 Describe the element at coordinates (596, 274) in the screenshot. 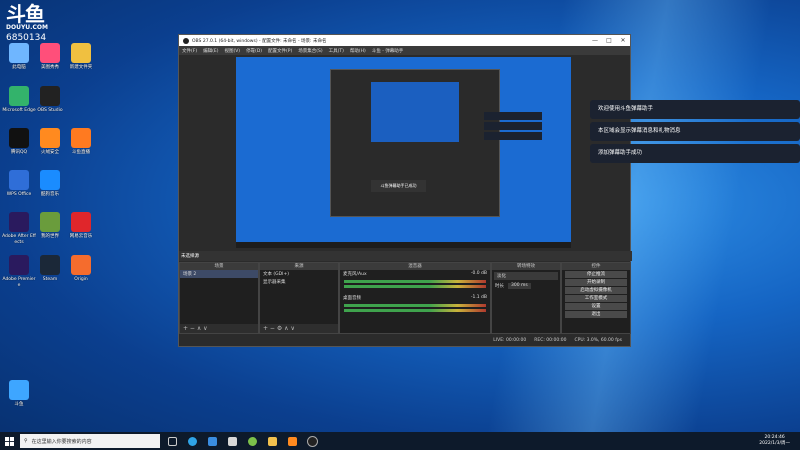

I see `control-button: 停止推流` at that location.